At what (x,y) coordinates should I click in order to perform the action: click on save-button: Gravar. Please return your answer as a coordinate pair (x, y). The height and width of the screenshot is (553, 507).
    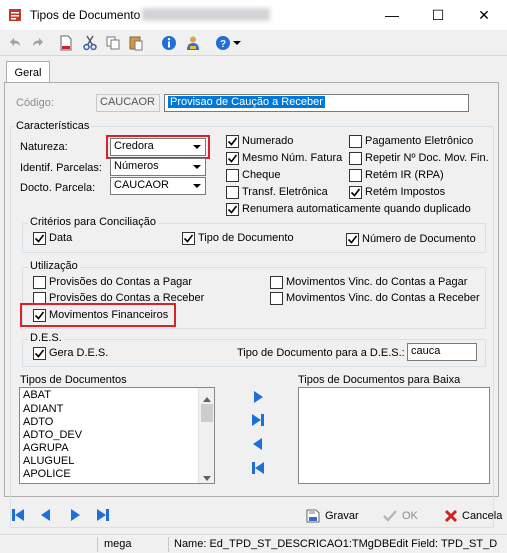
    Looking at the image, I should click on (334, 516).